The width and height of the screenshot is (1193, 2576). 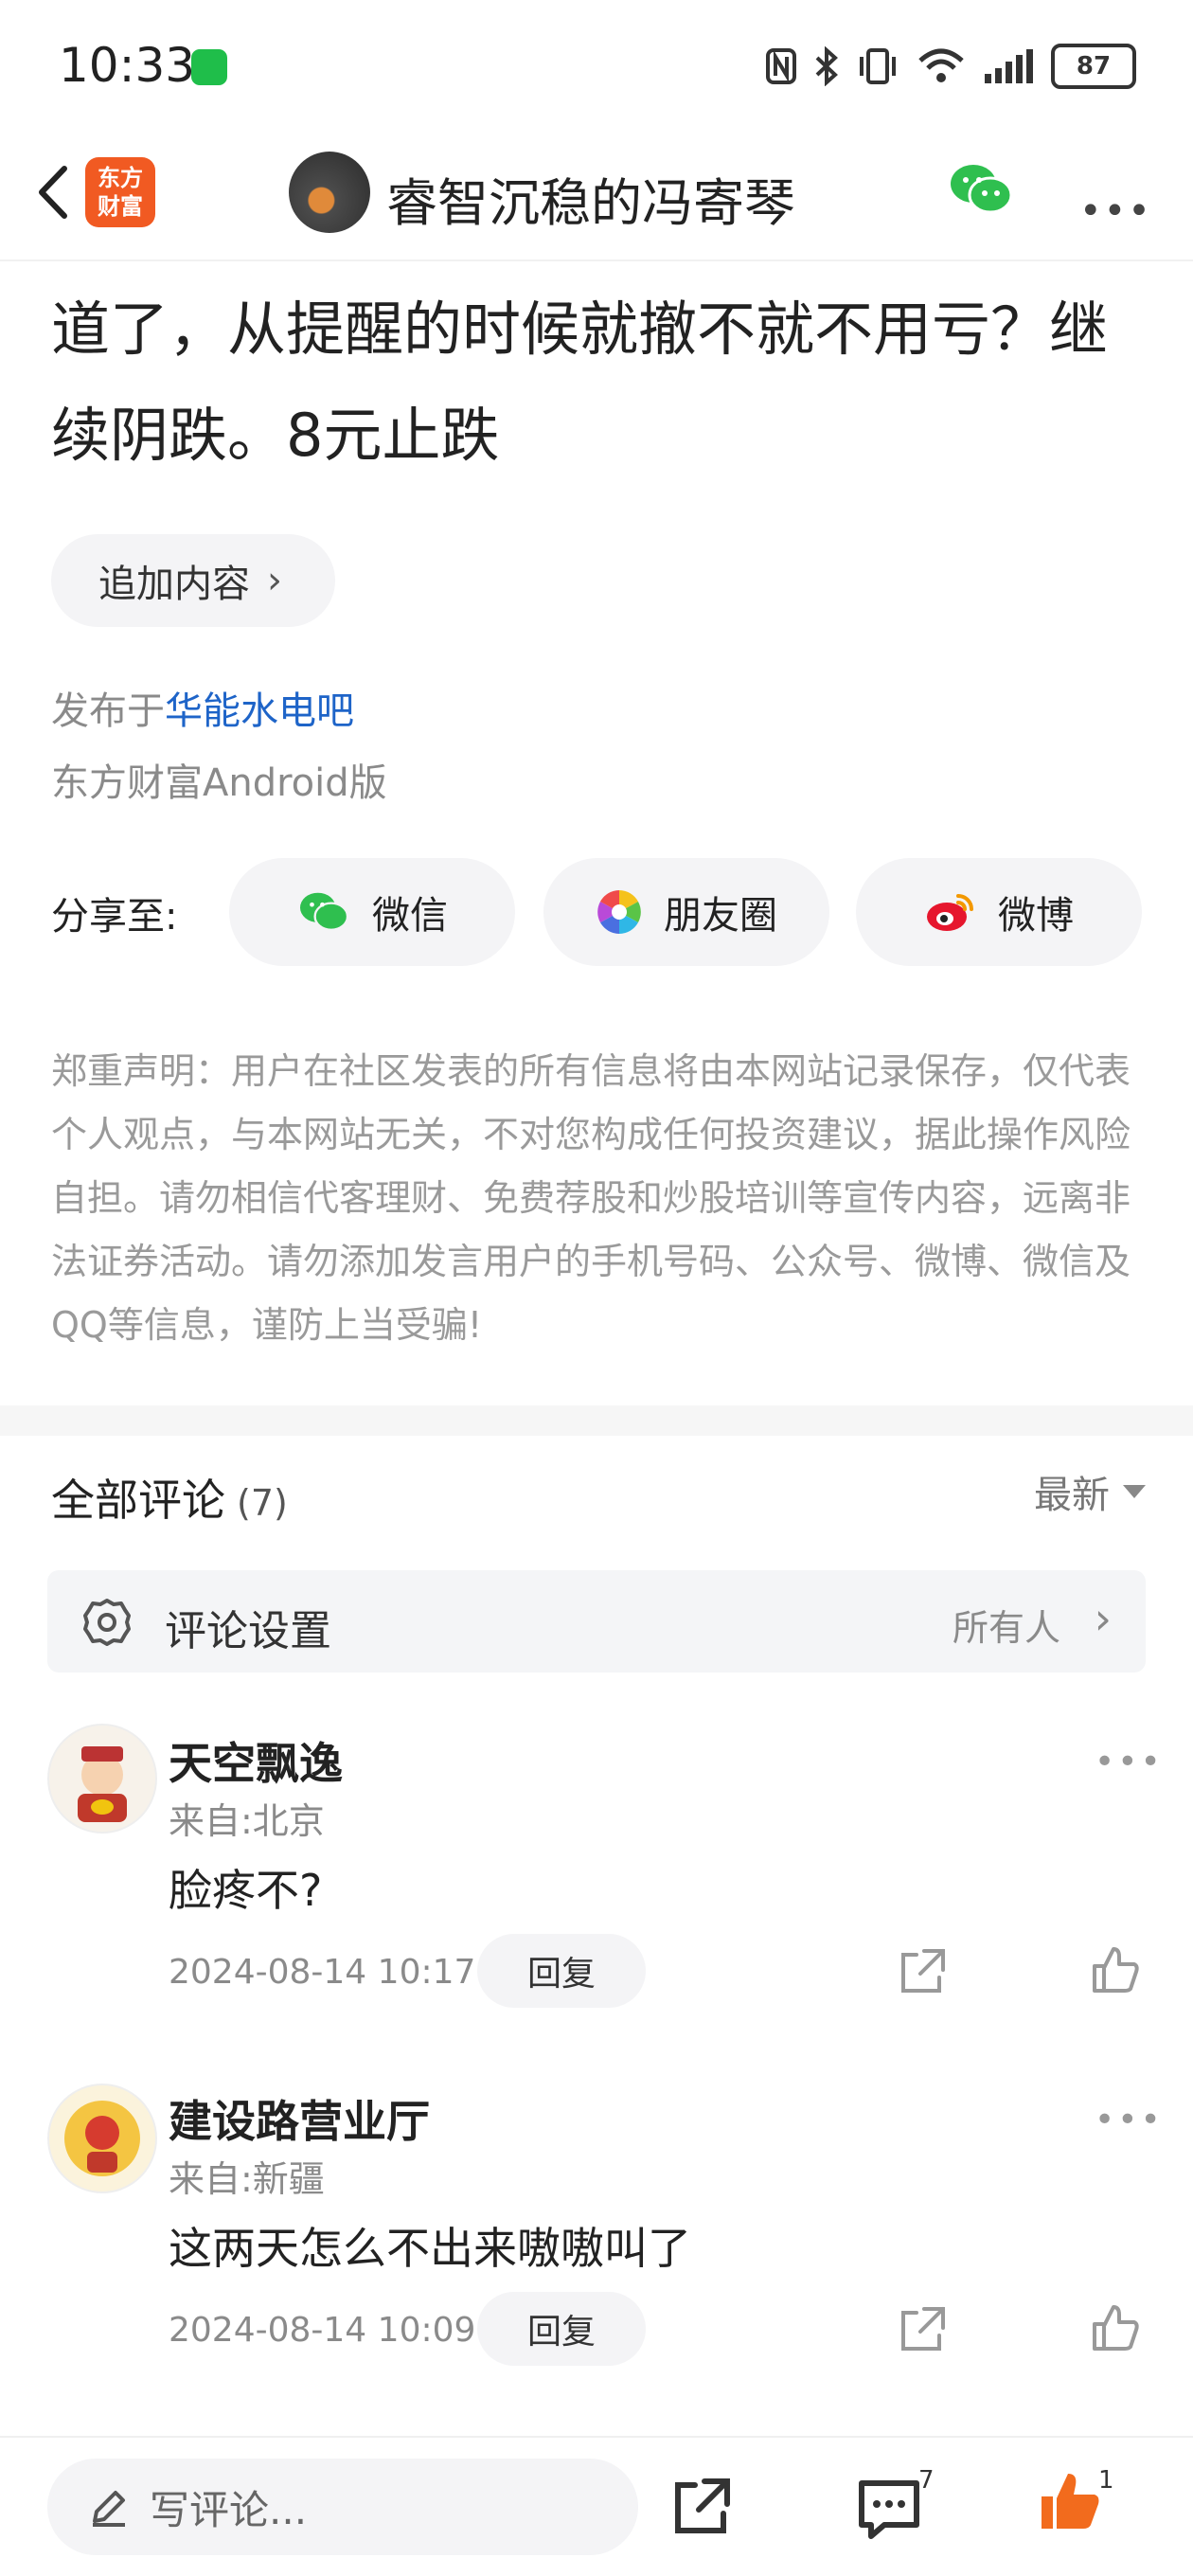 What do you see at coordinates (619, 912) in the screenshot?
I see `moments-icon` at bounding box center [619, 912].